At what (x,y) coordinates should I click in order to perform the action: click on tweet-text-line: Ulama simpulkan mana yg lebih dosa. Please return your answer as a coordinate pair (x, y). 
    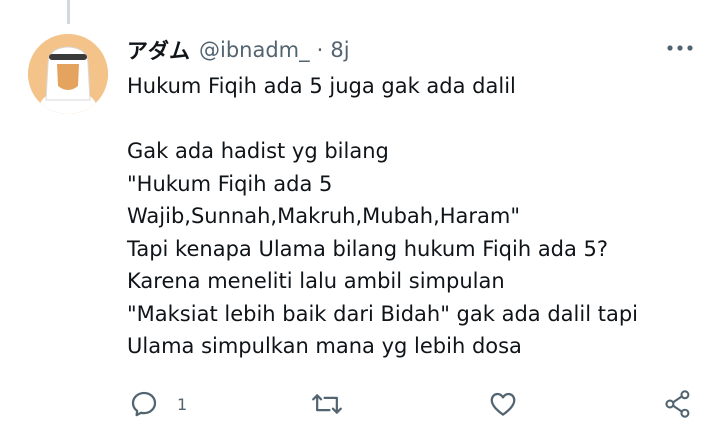
    Looking at the image, I should click on (324, 346).